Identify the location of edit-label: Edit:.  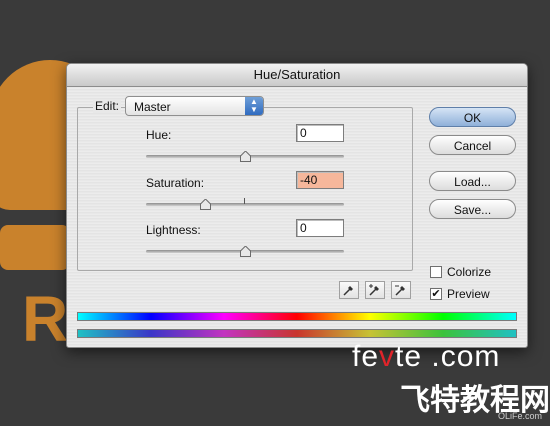
(107, 106).